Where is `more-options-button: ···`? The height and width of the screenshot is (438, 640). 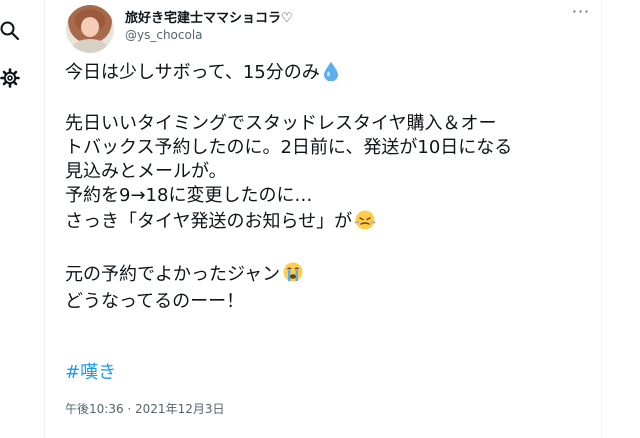
more-options-button: ··· is located at coordinates (581, 14).